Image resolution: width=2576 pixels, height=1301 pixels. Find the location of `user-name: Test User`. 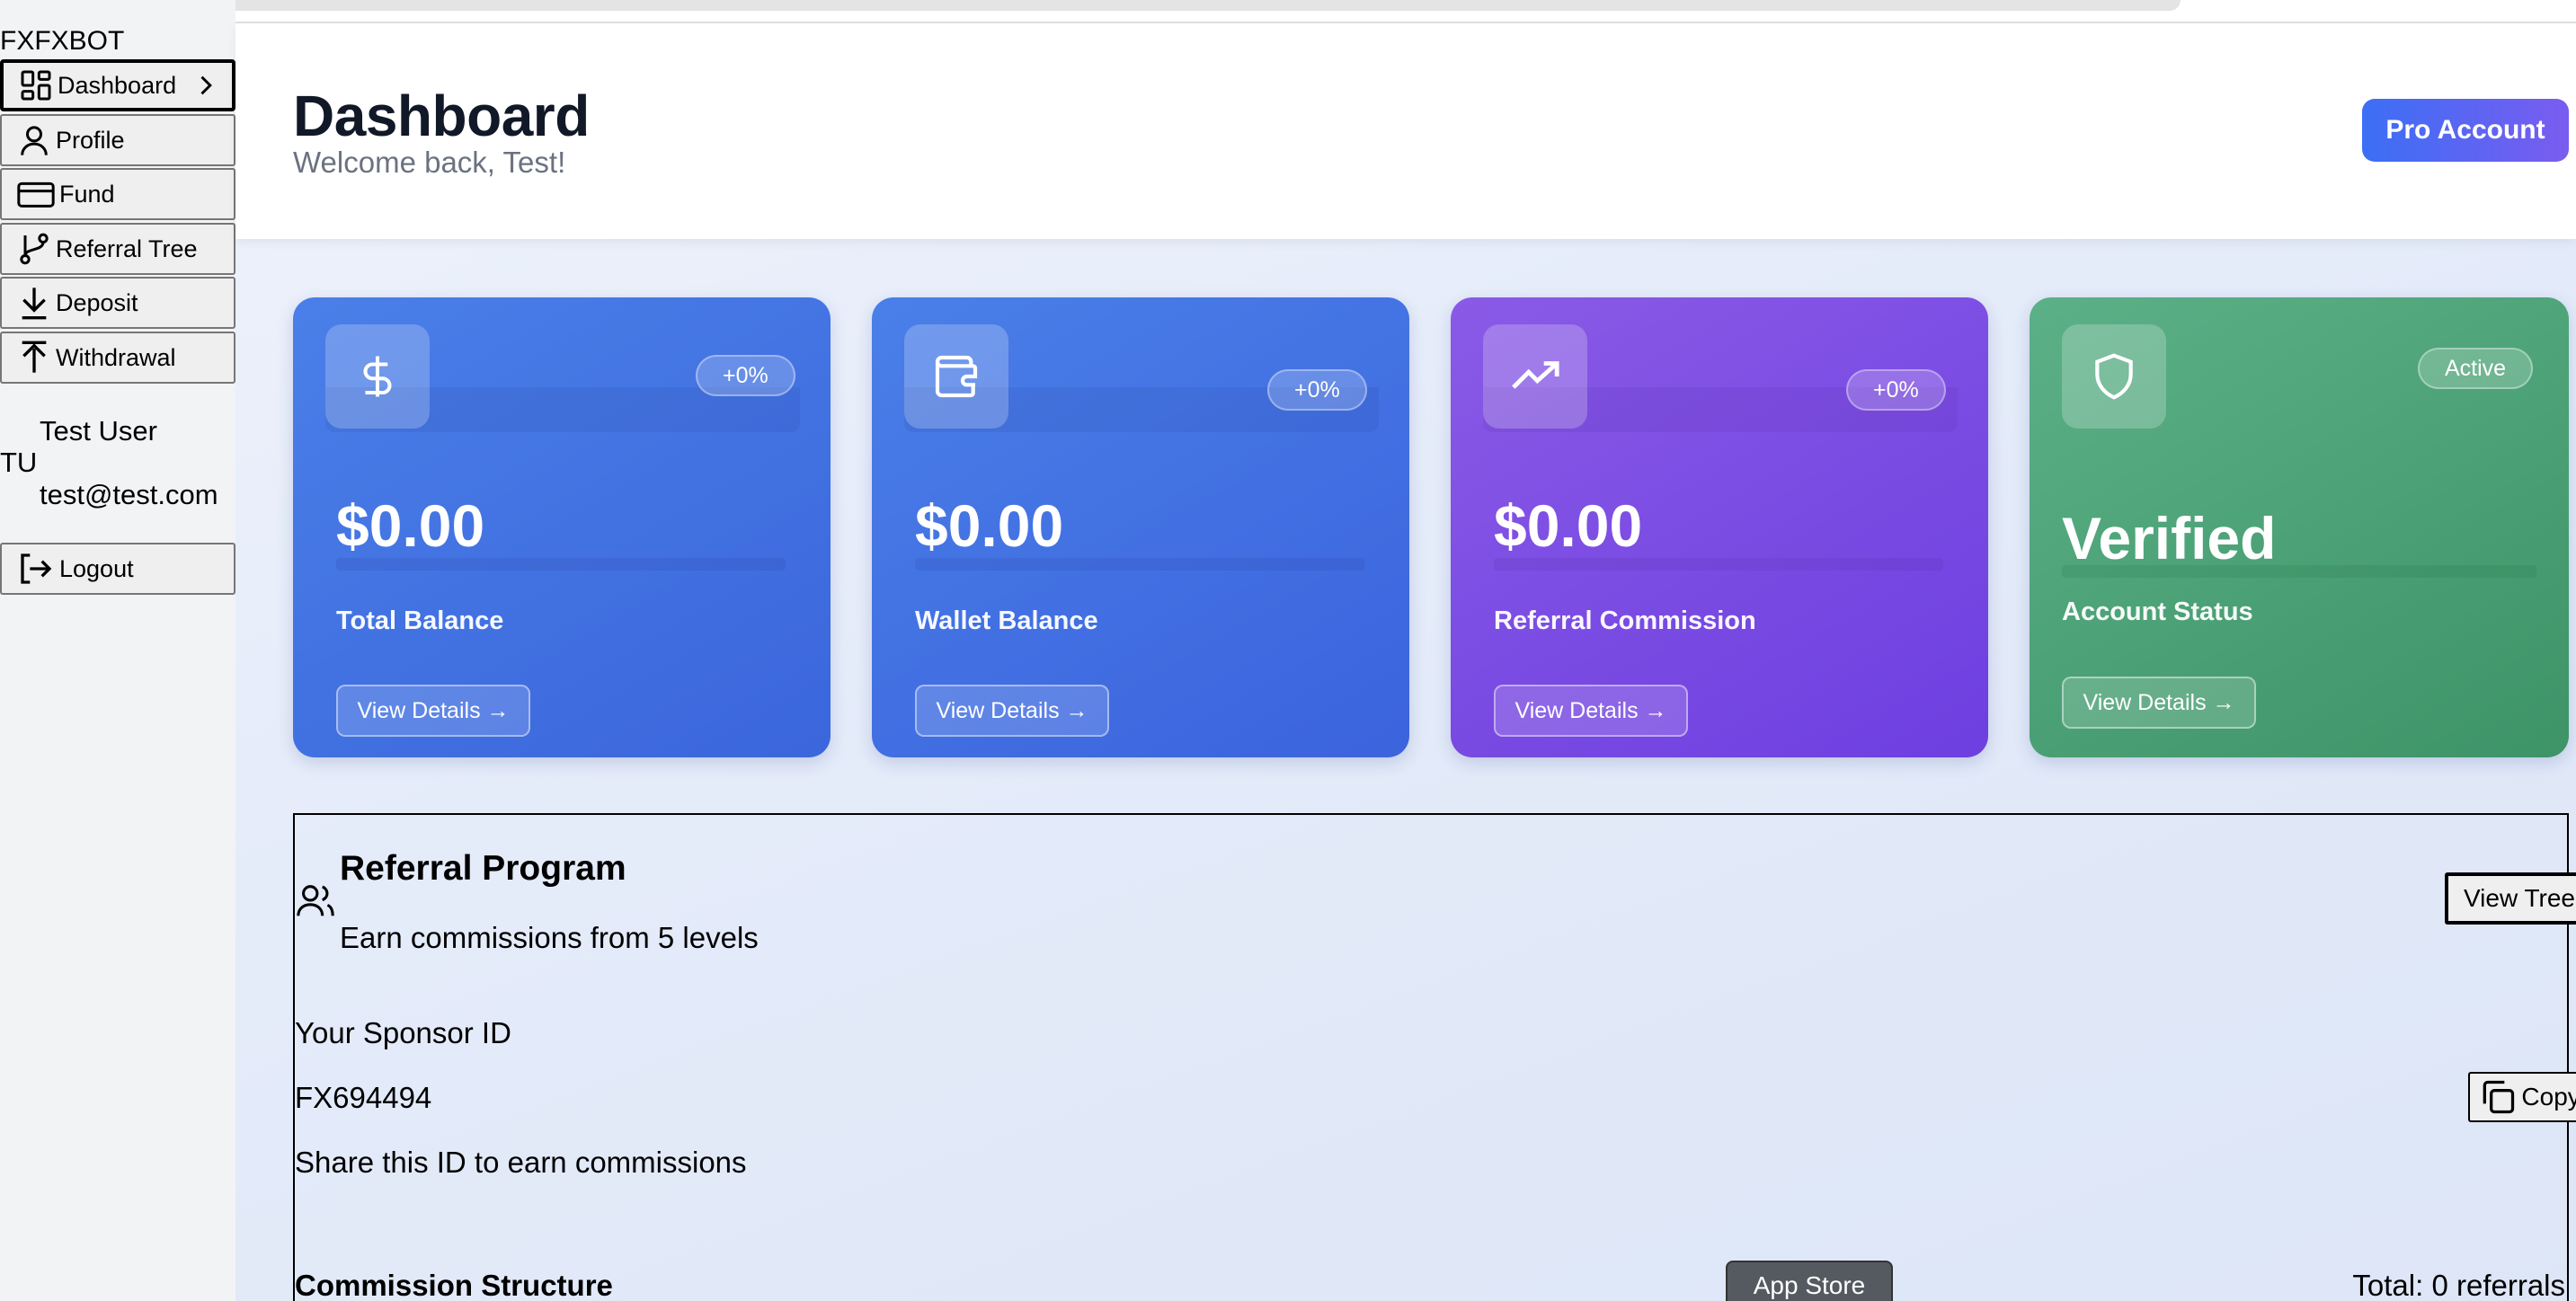

user-name: Test User is located at coordinates (98, 431).